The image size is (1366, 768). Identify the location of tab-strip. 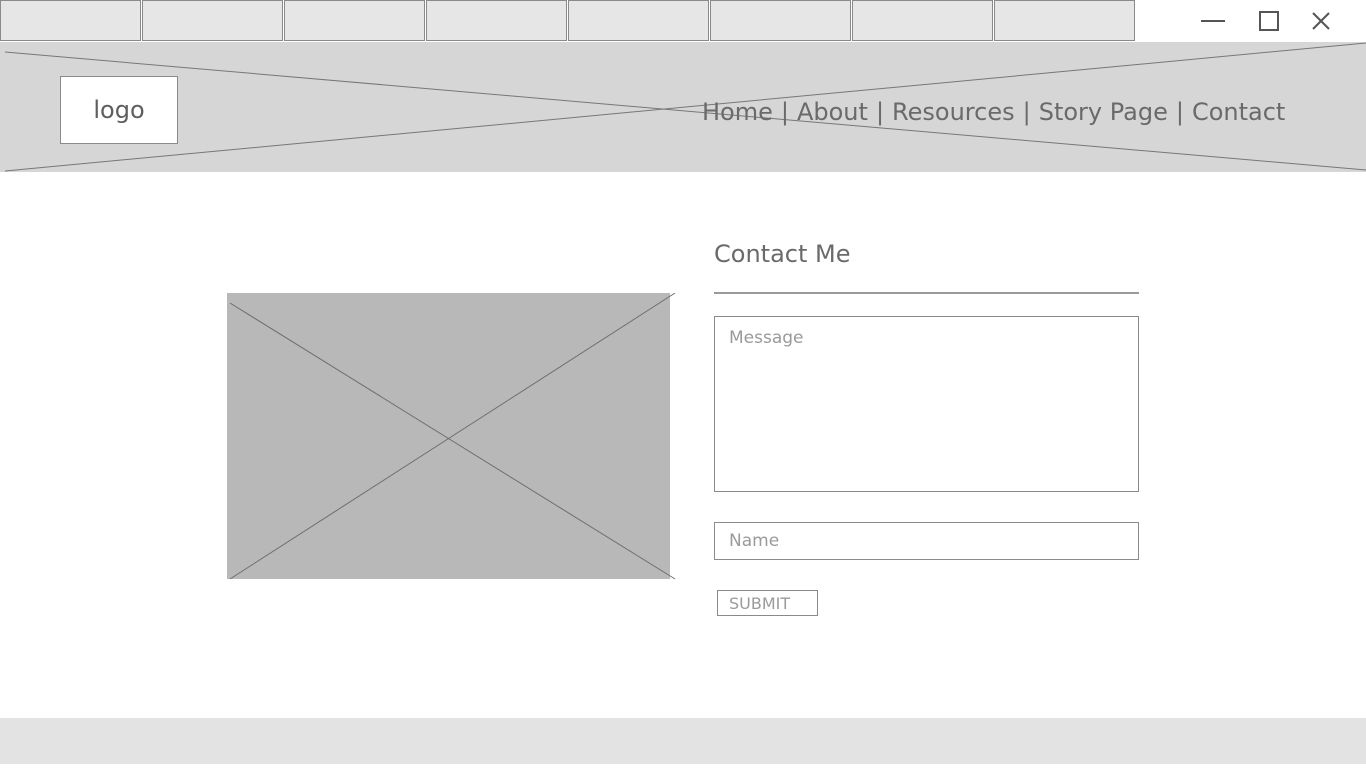
(683, 21).